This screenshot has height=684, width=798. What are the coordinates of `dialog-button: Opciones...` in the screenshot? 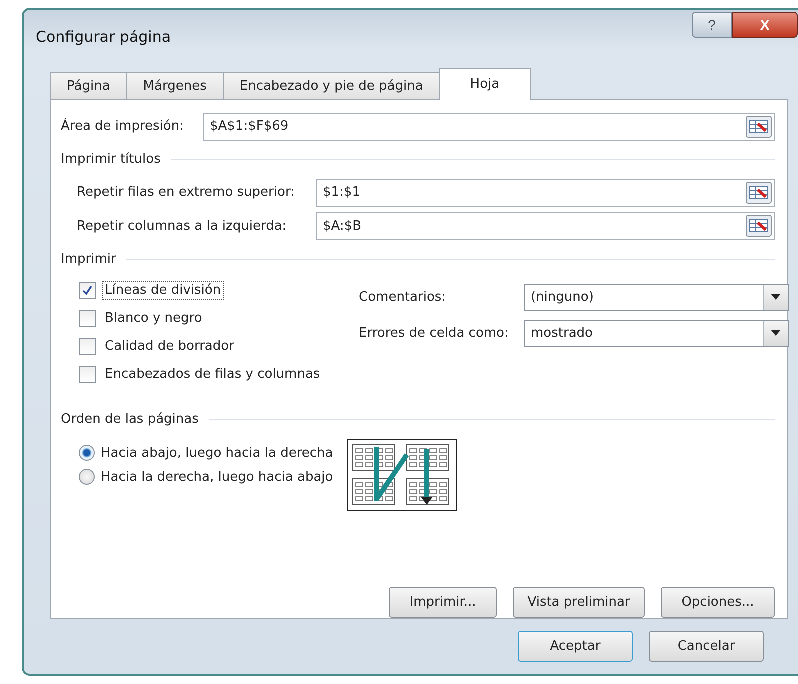 It's located at (718, 602).